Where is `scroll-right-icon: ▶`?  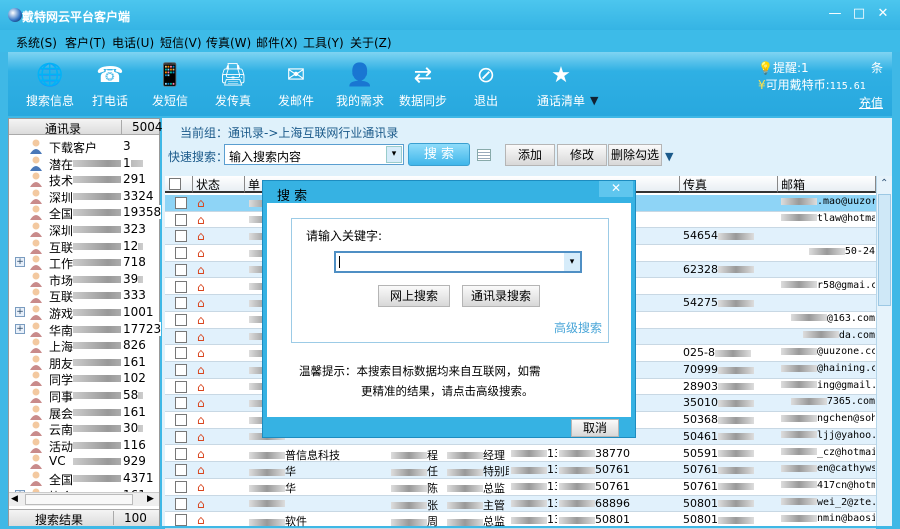 scroll-right-icon: ▶ is located at coordinates (150, 499).